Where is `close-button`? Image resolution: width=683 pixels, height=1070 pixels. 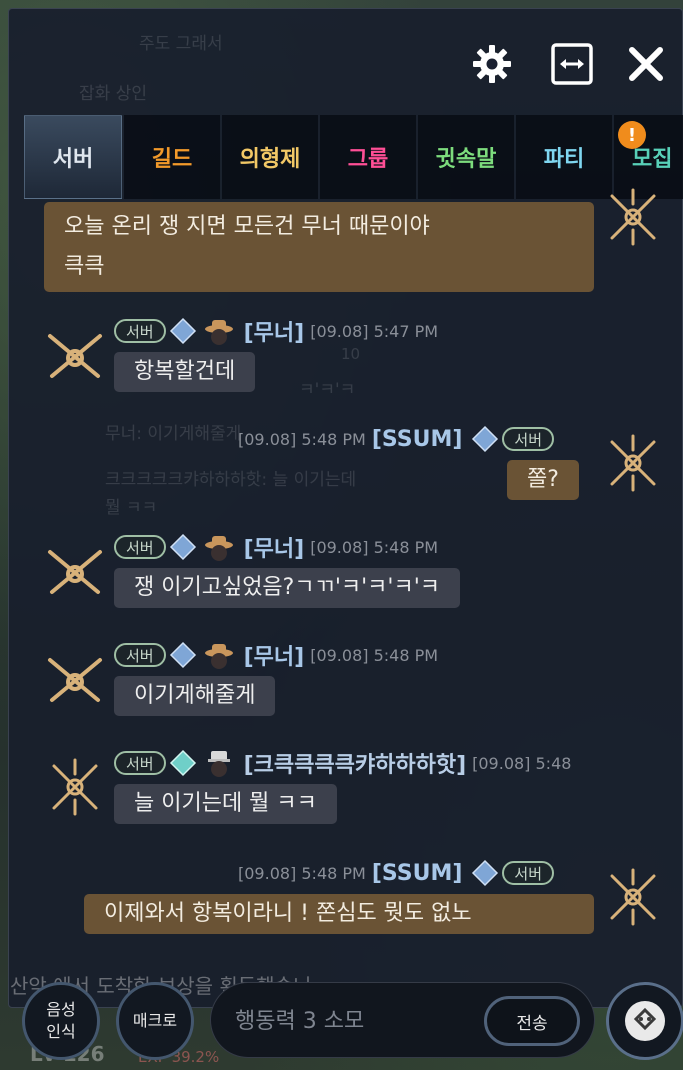 close-button is located at coordinates (646, 64).